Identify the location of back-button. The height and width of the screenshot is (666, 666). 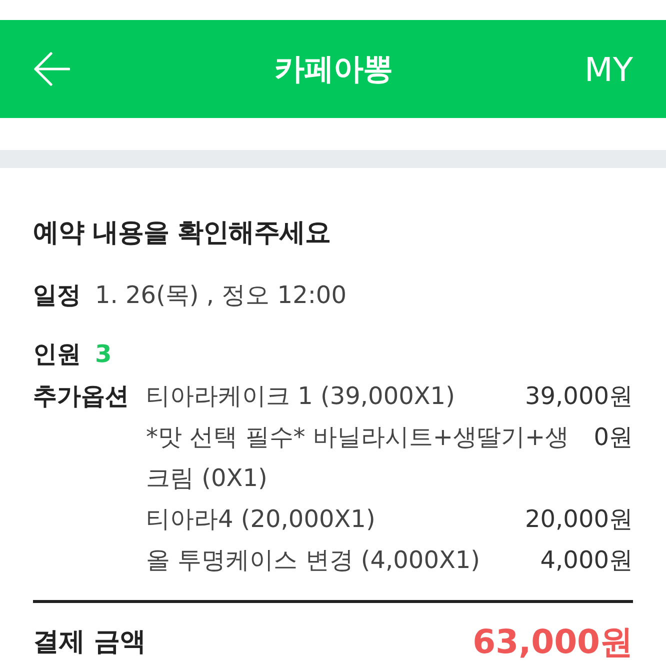
(52, 69).